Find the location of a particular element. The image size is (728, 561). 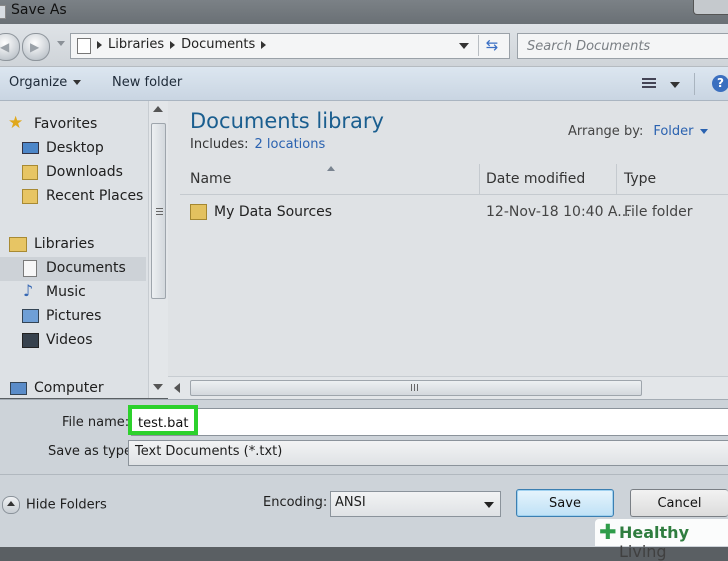

nav-item-libraries: Libraries is located at coordinates (73, 245).